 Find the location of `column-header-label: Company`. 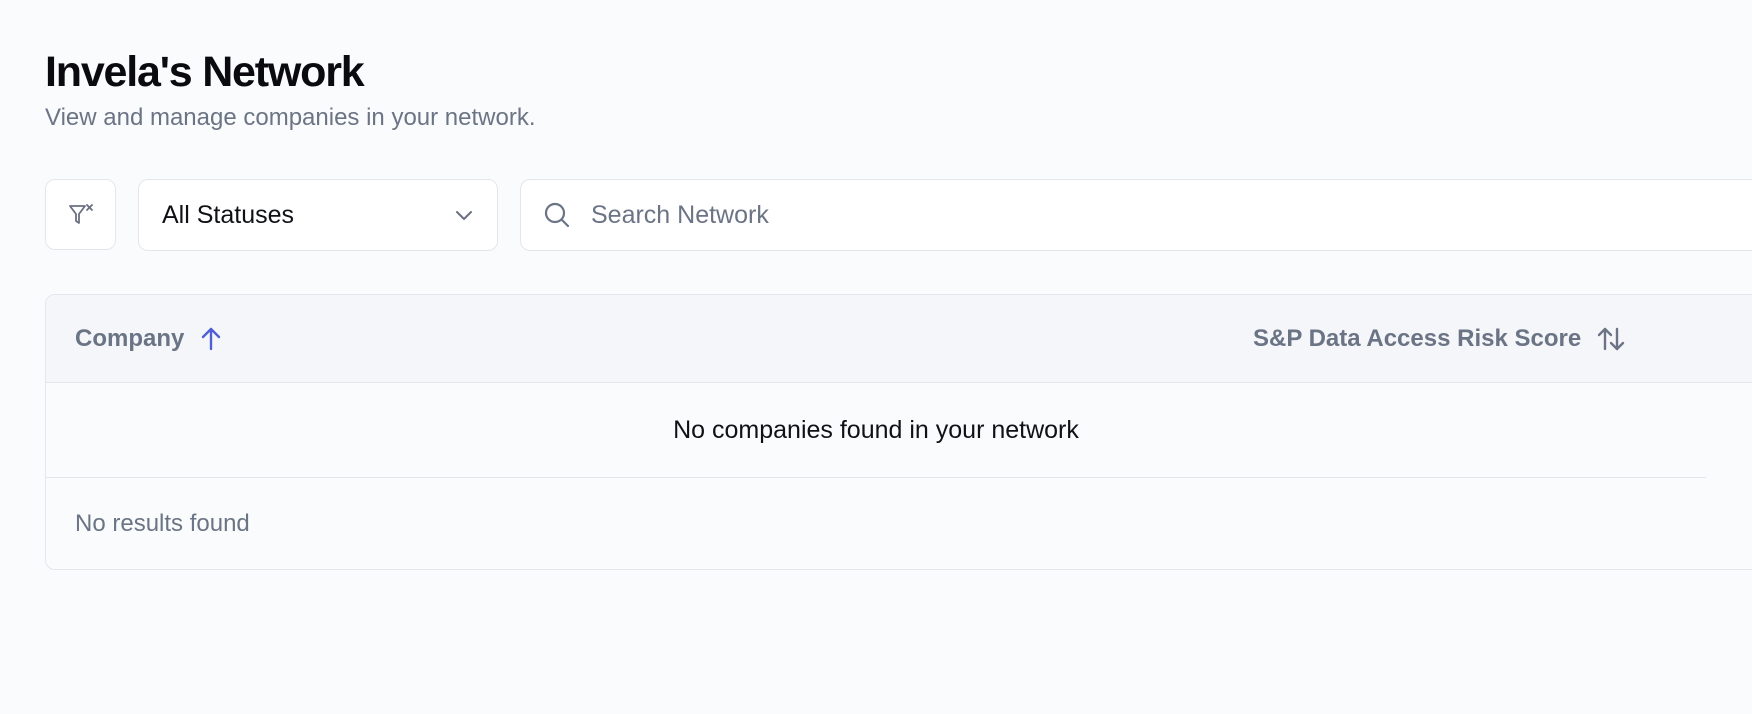

column-header-label: Company is located at coordinates (130, 338).